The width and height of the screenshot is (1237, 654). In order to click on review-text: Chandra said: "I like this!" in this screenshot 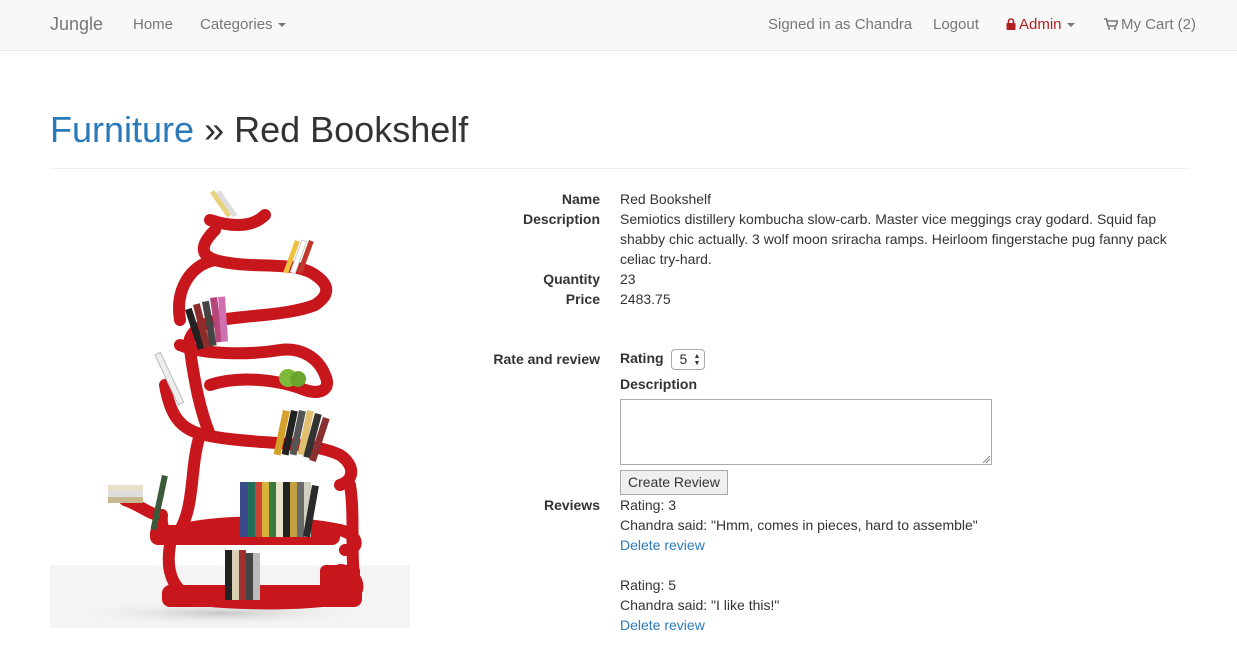, I will do `click(700, 605)`.